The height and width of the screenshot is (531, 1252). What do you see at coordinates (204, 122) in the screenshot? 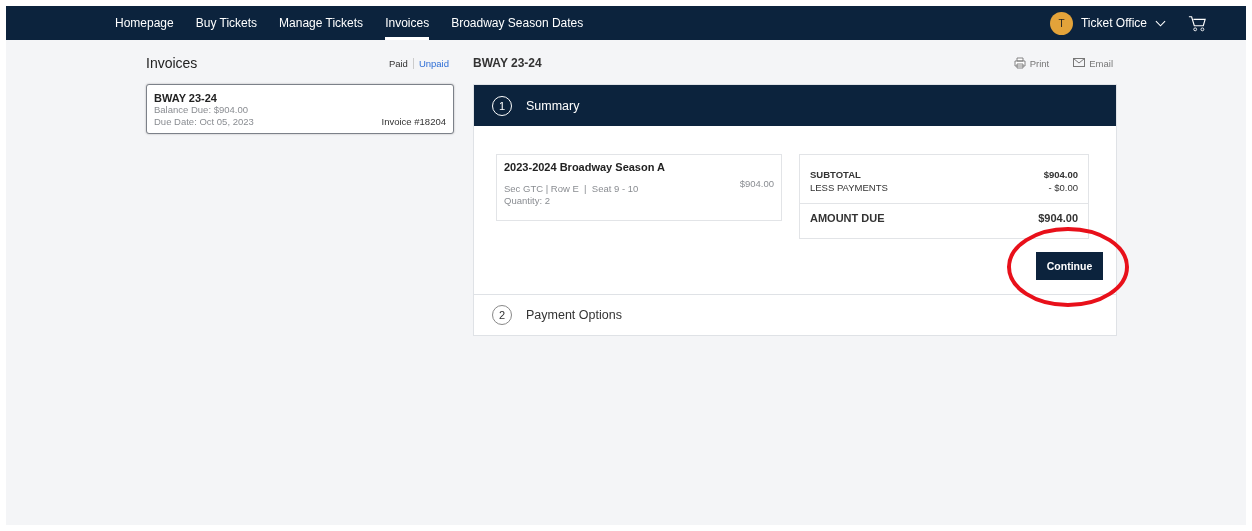
I see `due-date: Due Date: Oct 05, 2023` at bounding box center [204, 122].